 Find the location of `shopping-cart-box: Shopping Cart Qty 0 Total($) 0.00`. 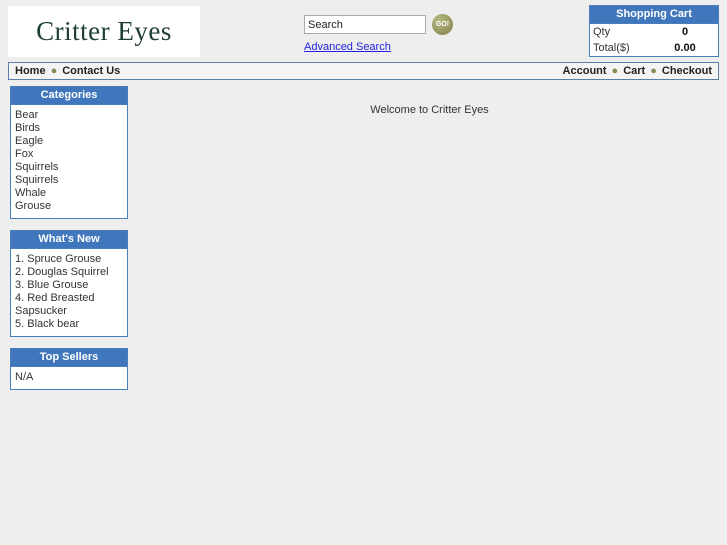

shopping-cart-box: Shopping Cart Qty 0 Total($) 0.00 is located at coordinates (654, 31).